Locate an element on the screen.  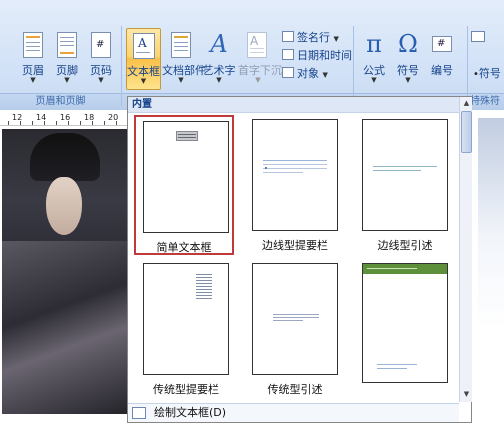
page-number-icon: # is located at coordinates (101, 45).